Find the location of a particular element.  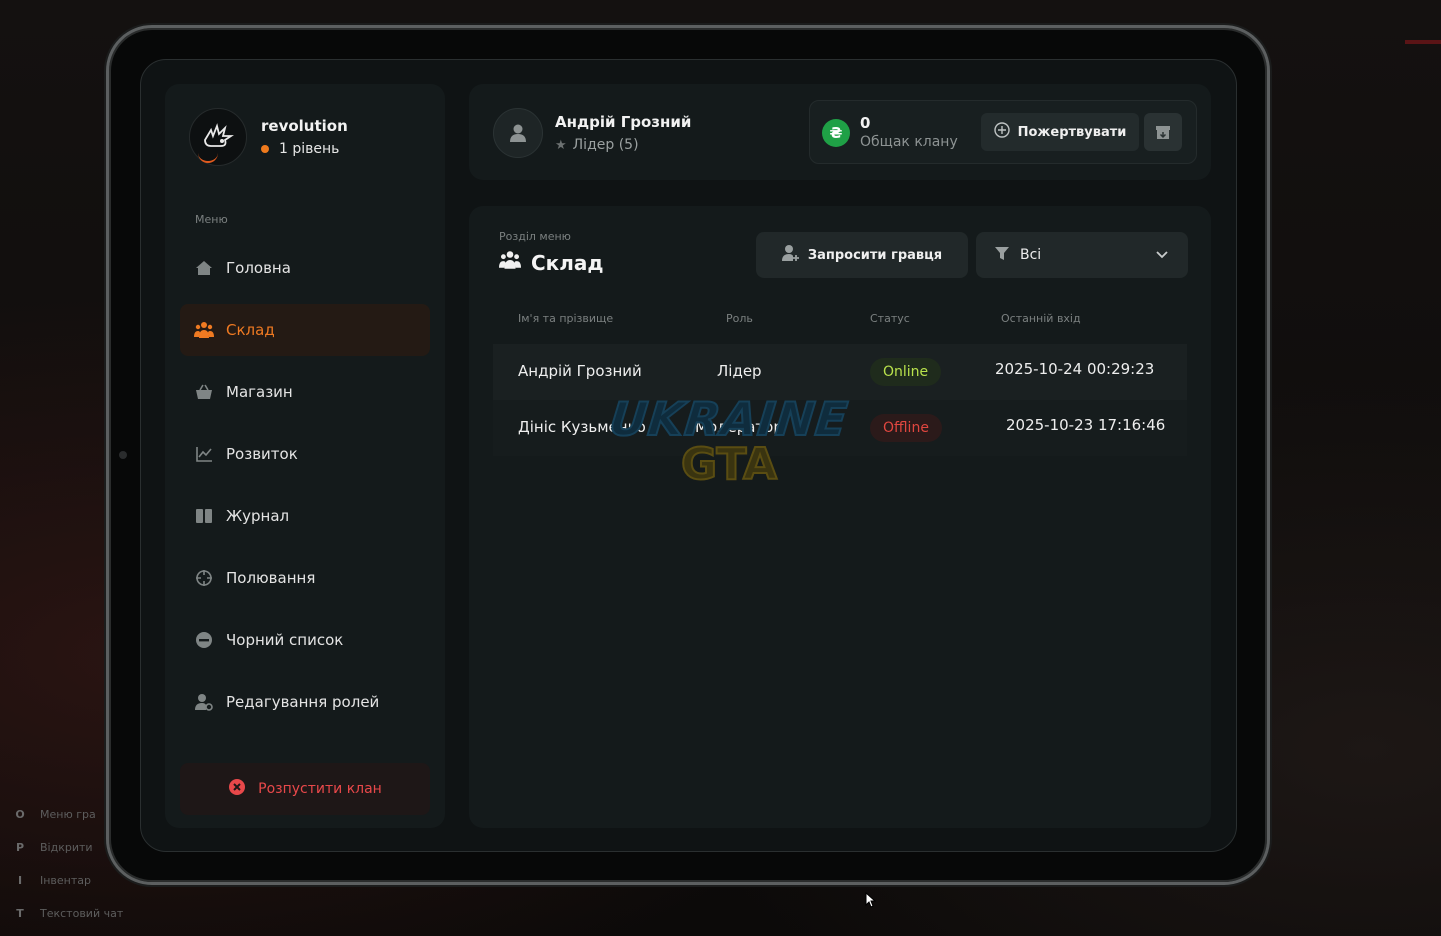

clan-bank: ₴ 0 Общак клану Пожертвувати is located at coordinates (1003, 132).